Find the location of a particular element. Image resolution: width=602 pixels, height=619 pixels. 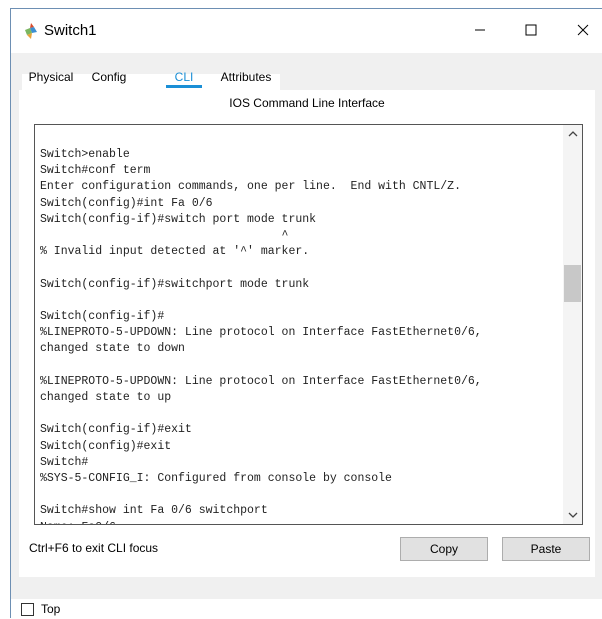

window-title: Switch1 is located at coordinates (70, 30).